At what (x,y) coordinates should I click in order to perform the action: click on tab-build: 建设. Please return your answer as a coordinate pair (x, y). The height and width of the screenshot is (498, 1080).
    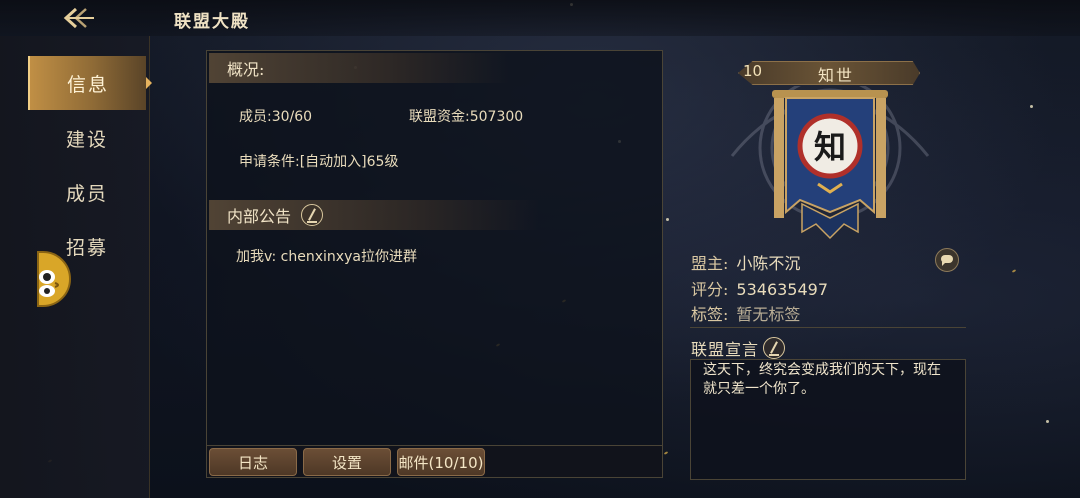
    Looking at the image, I should click on (87, 138).